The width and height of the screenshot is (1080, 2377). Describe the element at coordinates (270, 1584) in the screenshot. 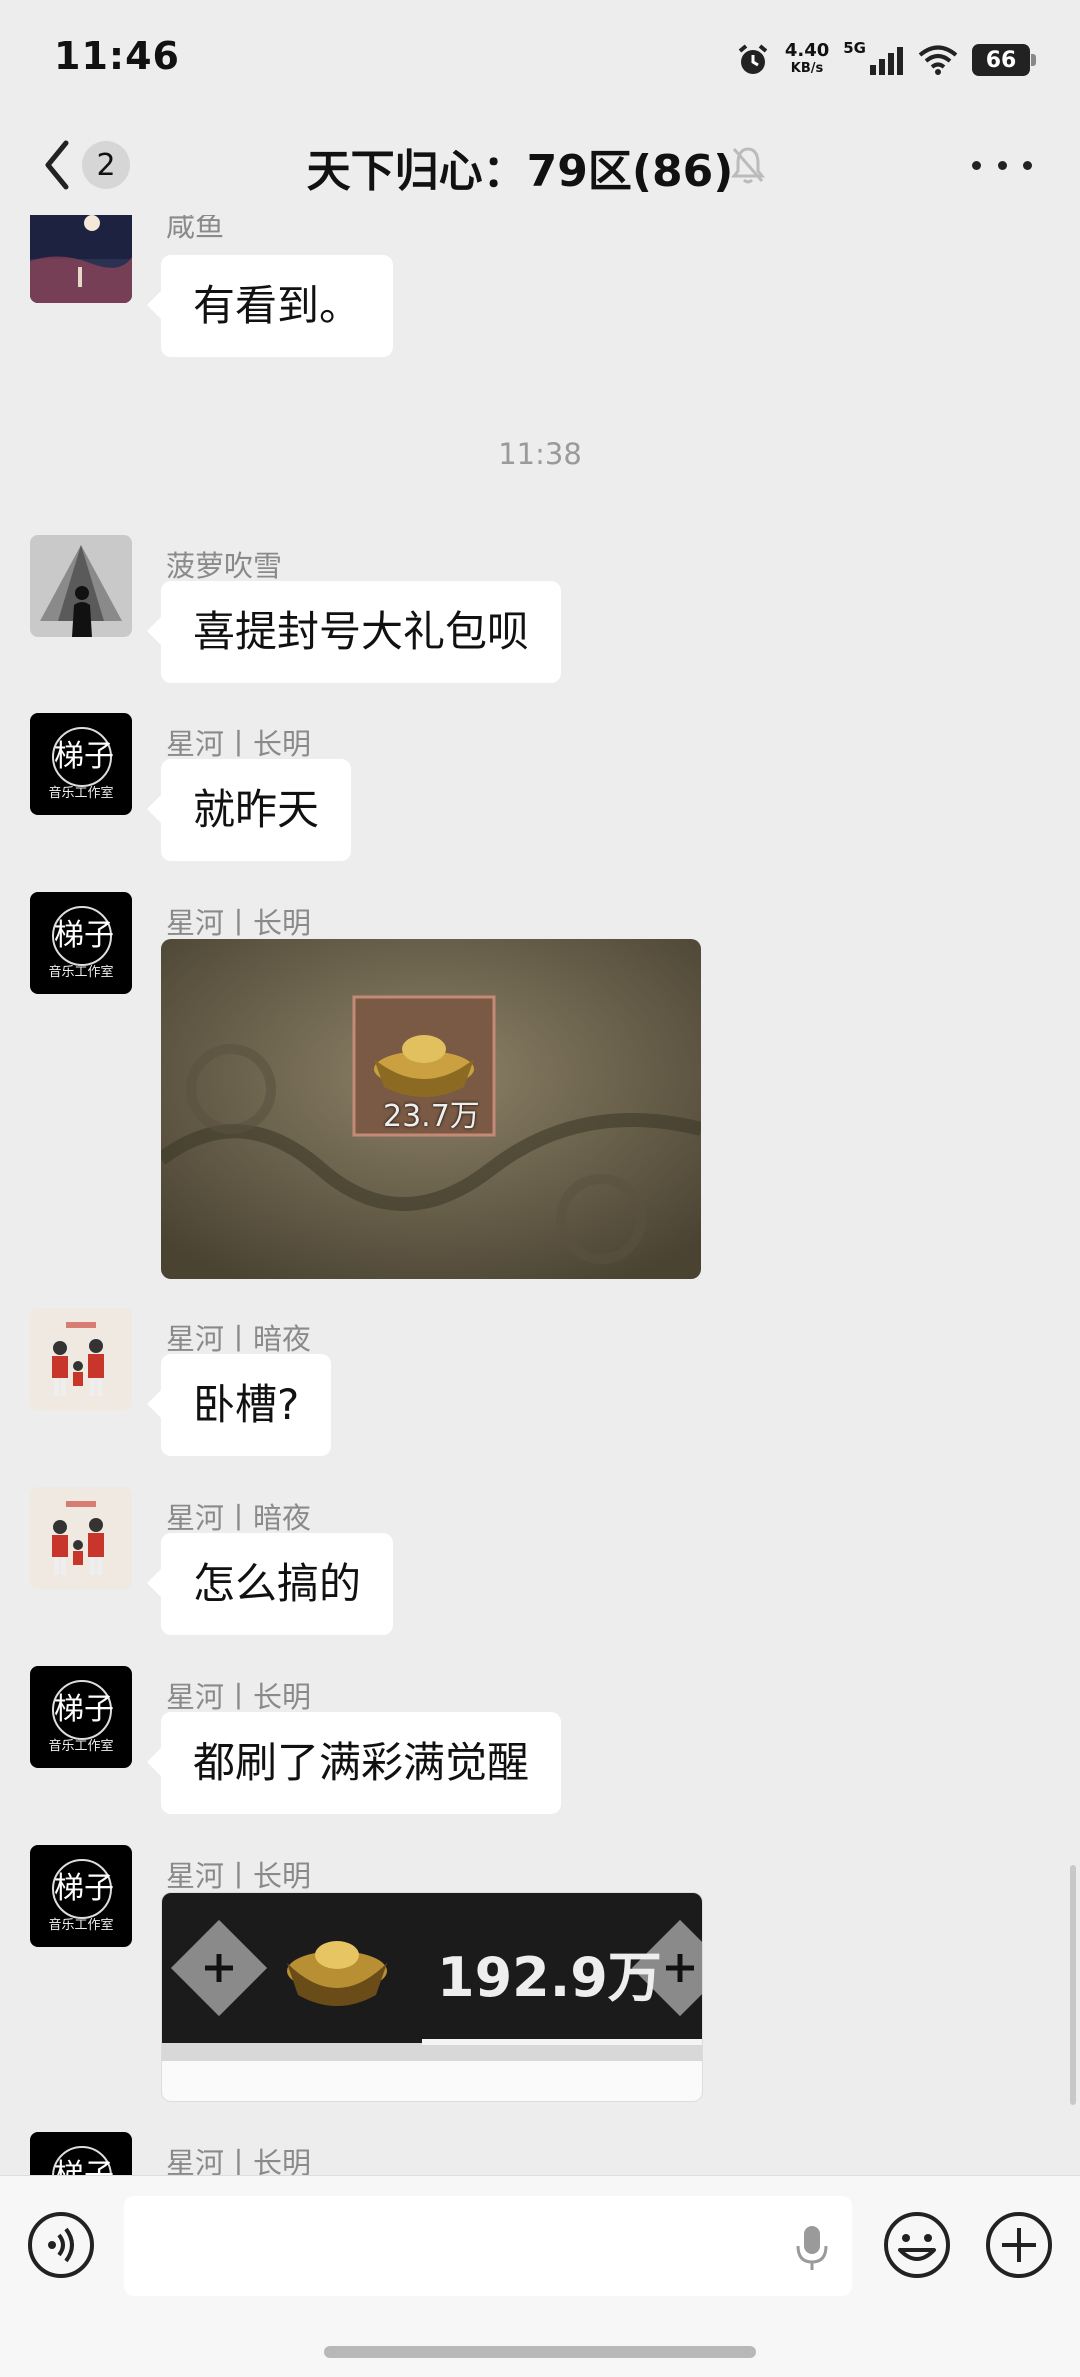

I see `message-bubble: 怎么搞的` at that location.